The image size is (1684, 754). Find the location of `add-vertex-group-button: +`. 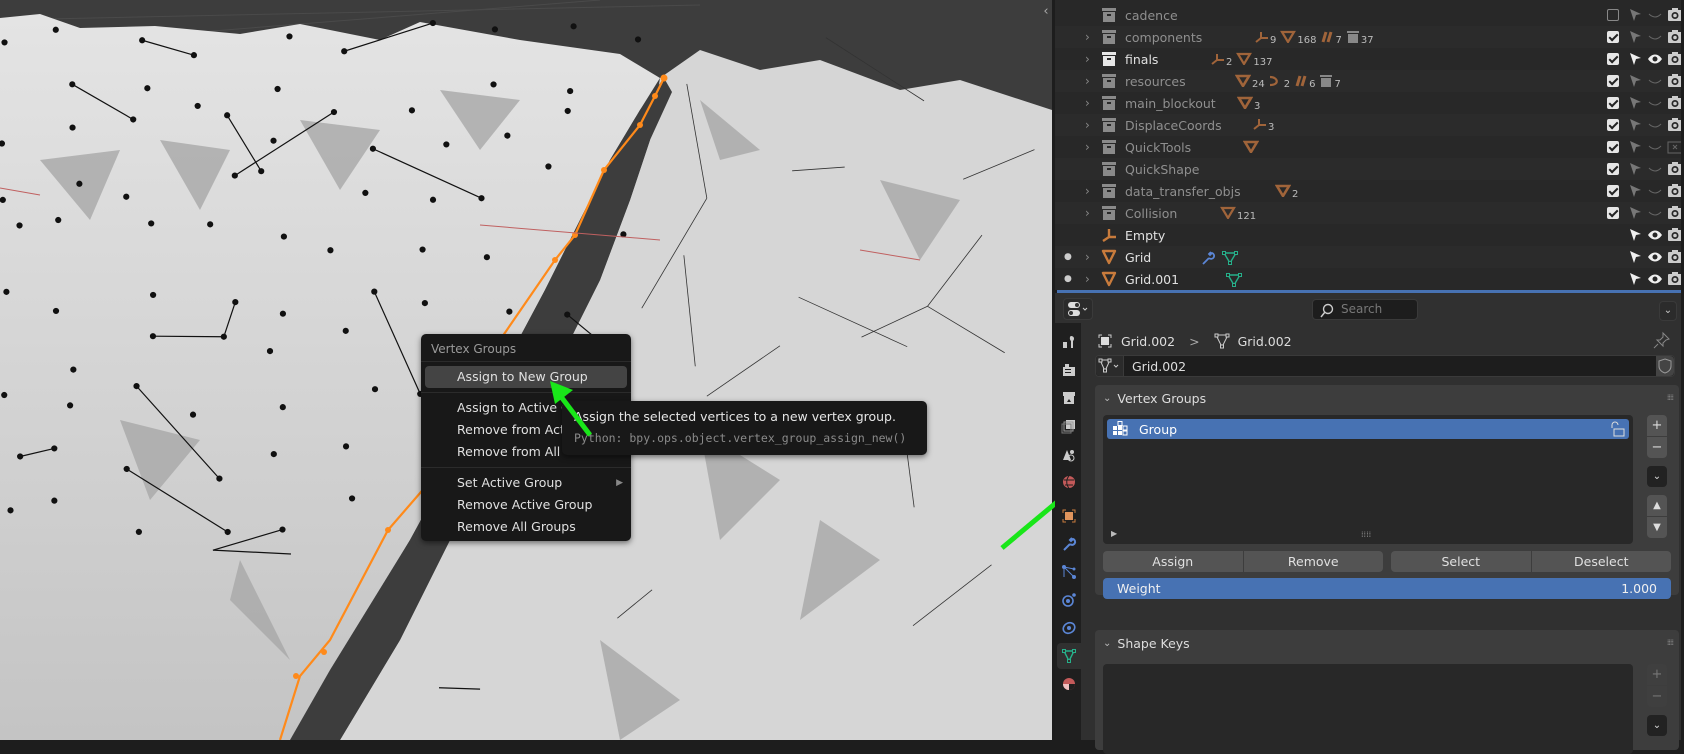

add-vertex-group-button: + is located at coordinates (1657, 425).